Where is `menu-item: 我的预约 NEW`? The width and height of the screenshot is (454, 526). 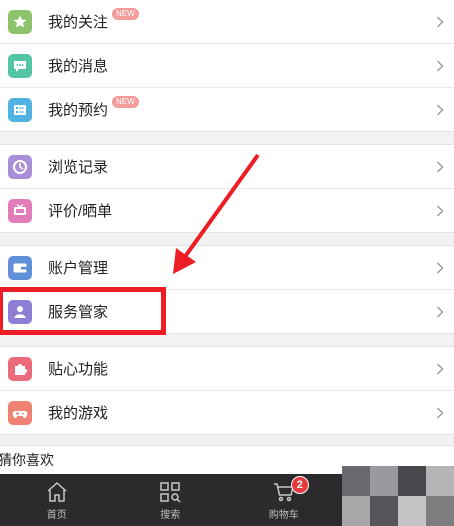 menu-item: 我的预约 NEW is located at coordinates (227, 109).